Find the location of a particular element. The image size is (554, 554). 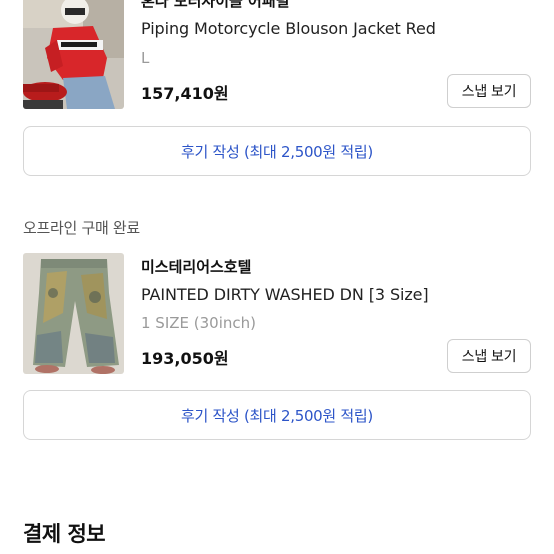

section-divider is located at coordinates (277, 475).